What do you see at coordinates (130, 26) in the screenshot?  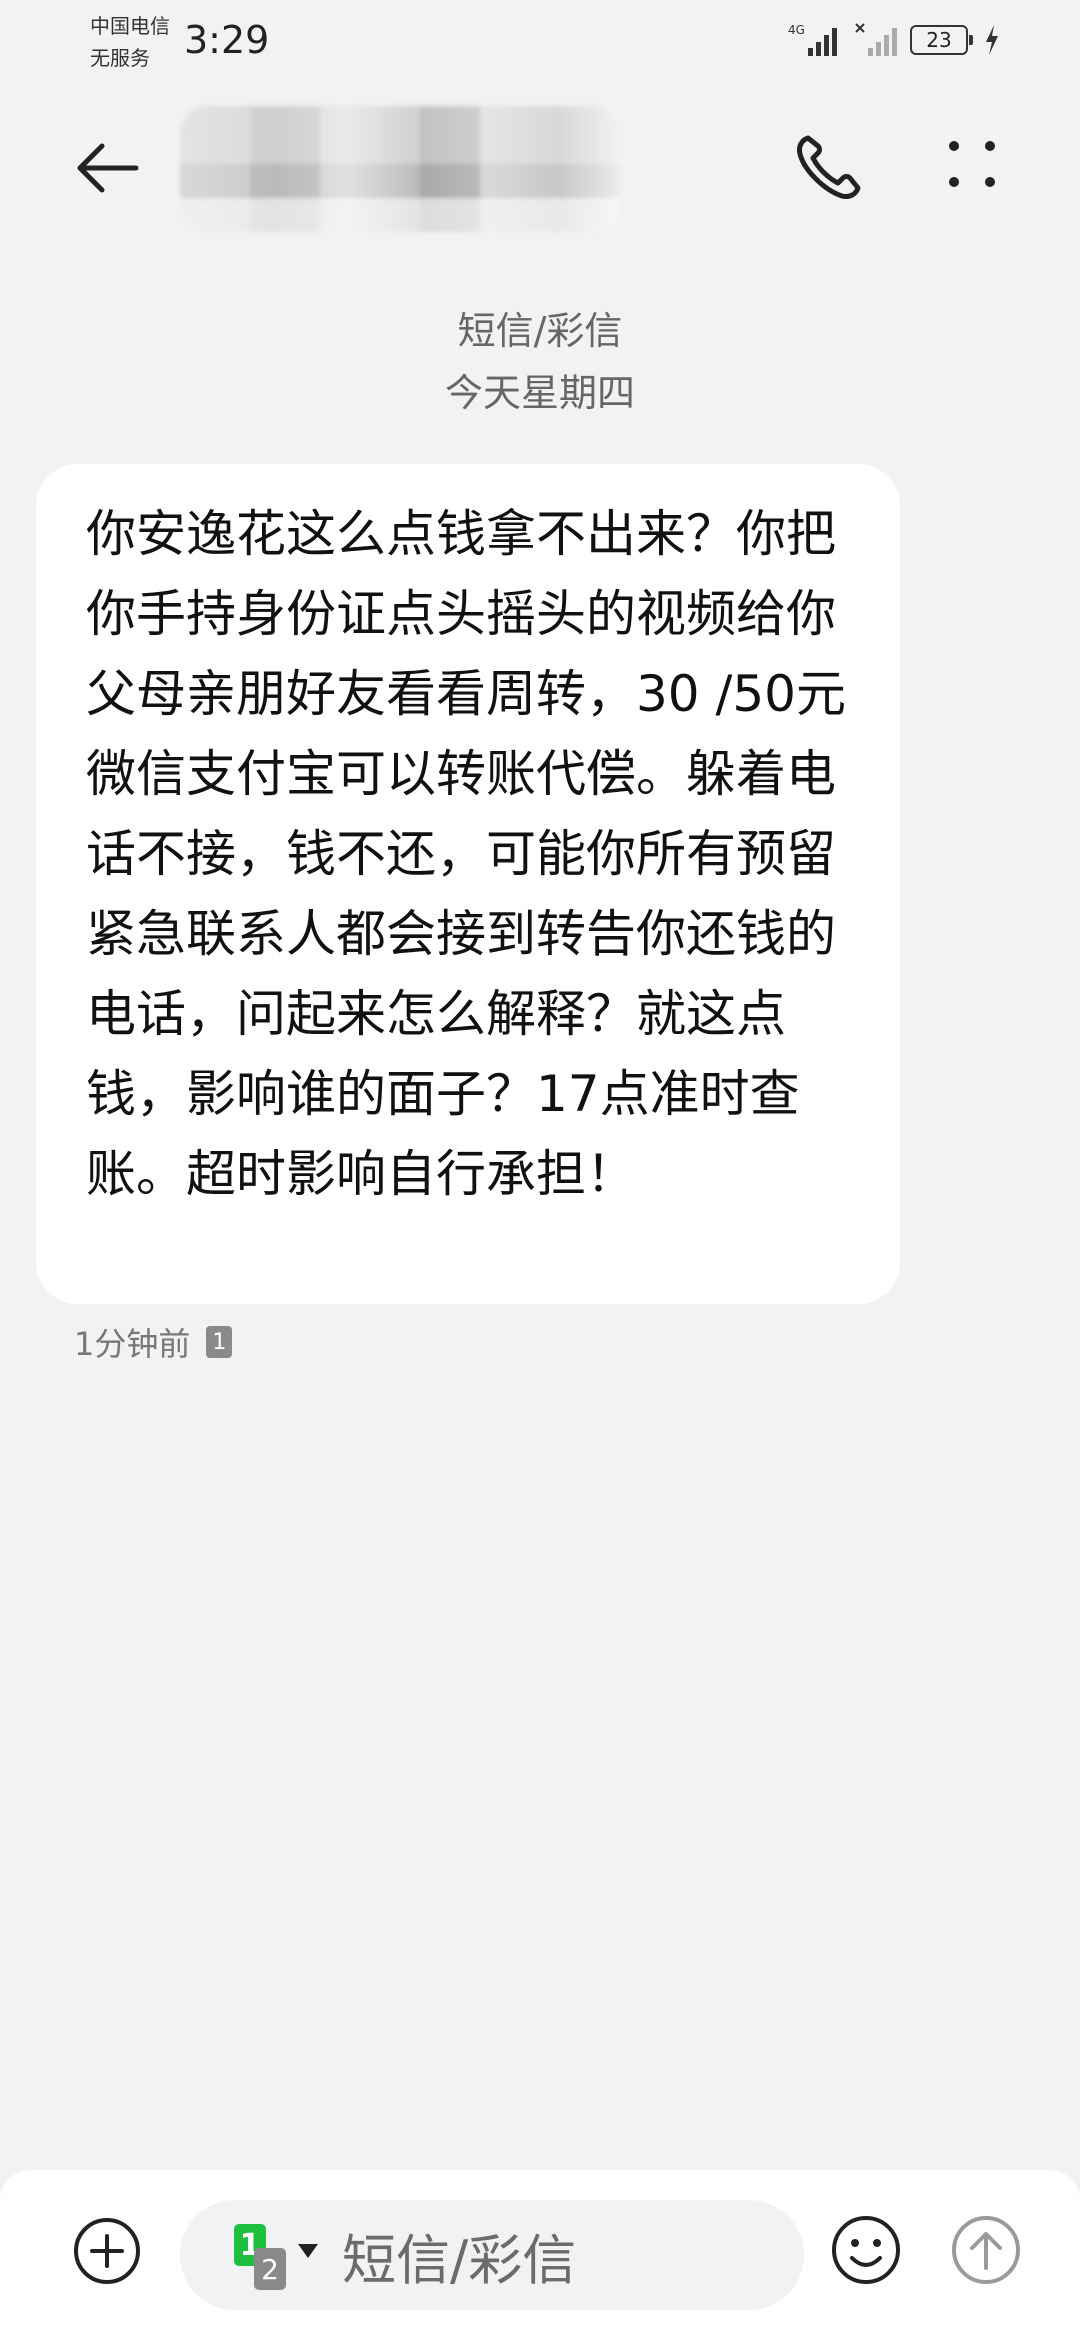 I see `carrier-name: 中国电信` at bounding box center [130, 26].